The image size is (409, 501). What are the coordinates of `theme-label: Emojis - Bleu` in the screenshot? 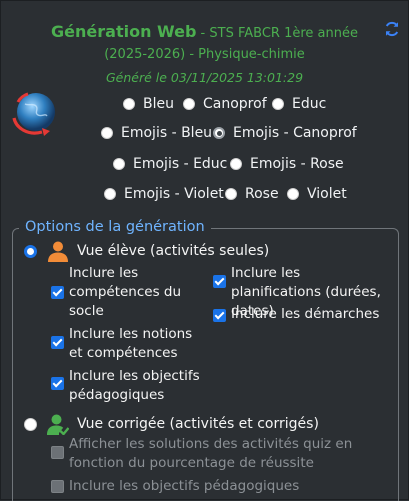 It's located at (167, 133).